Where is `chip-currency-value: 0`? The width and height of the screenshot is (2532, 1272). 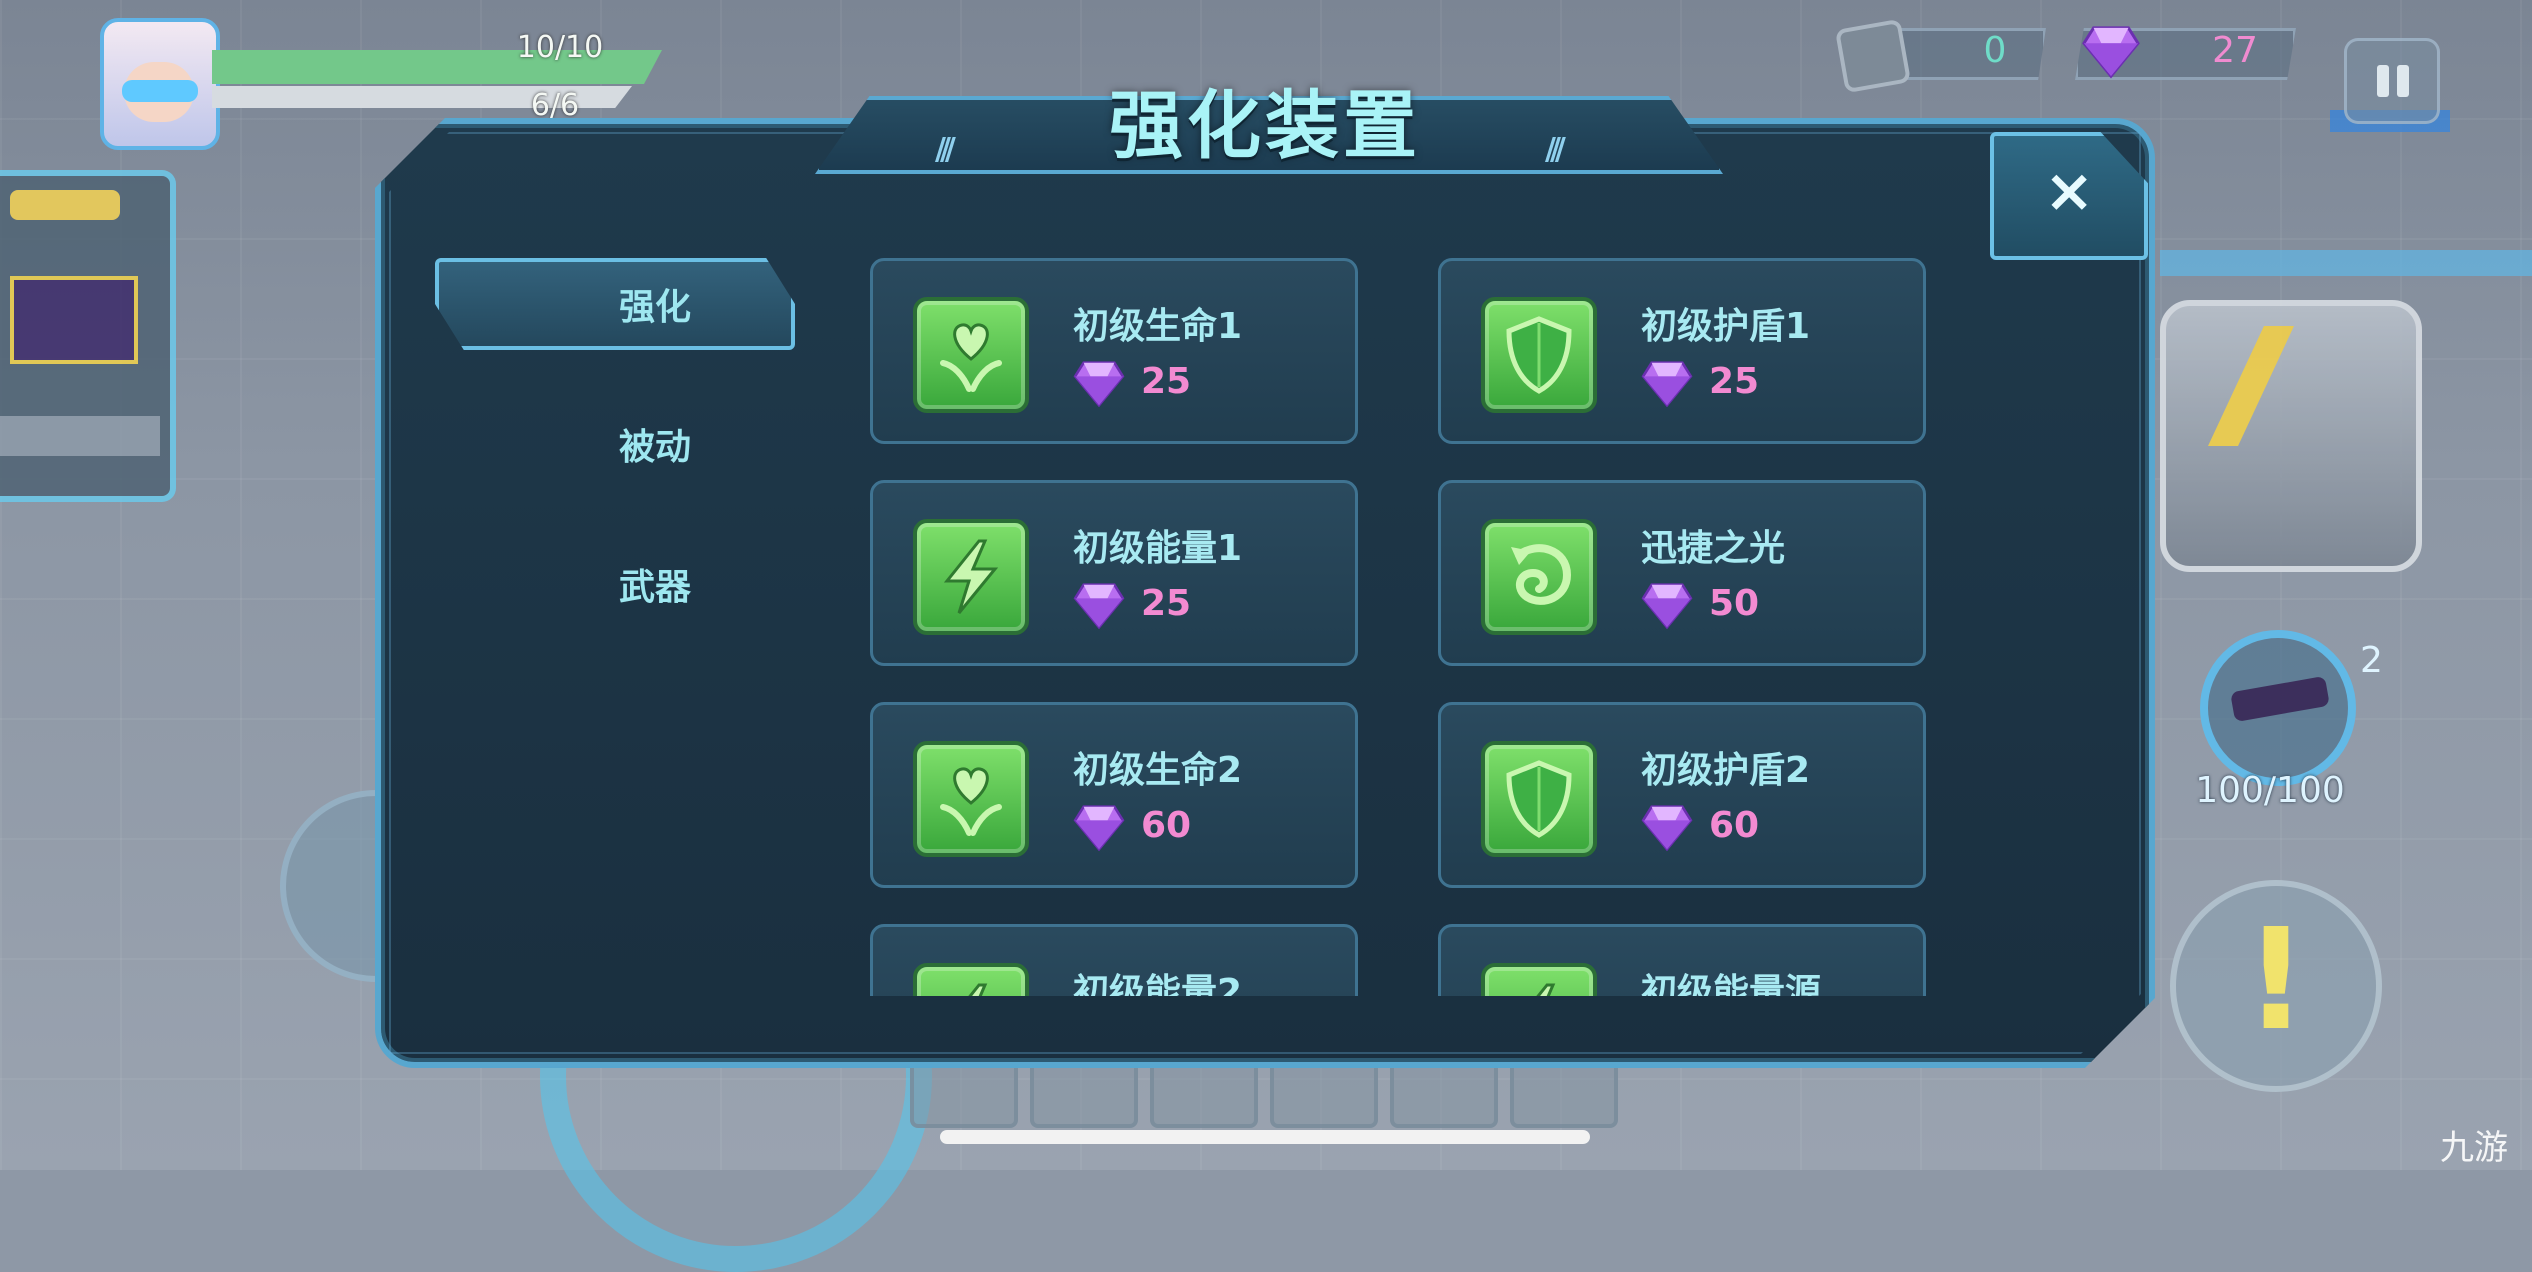 chip-currency-value: 0 is located at coordinates (1995, 50).